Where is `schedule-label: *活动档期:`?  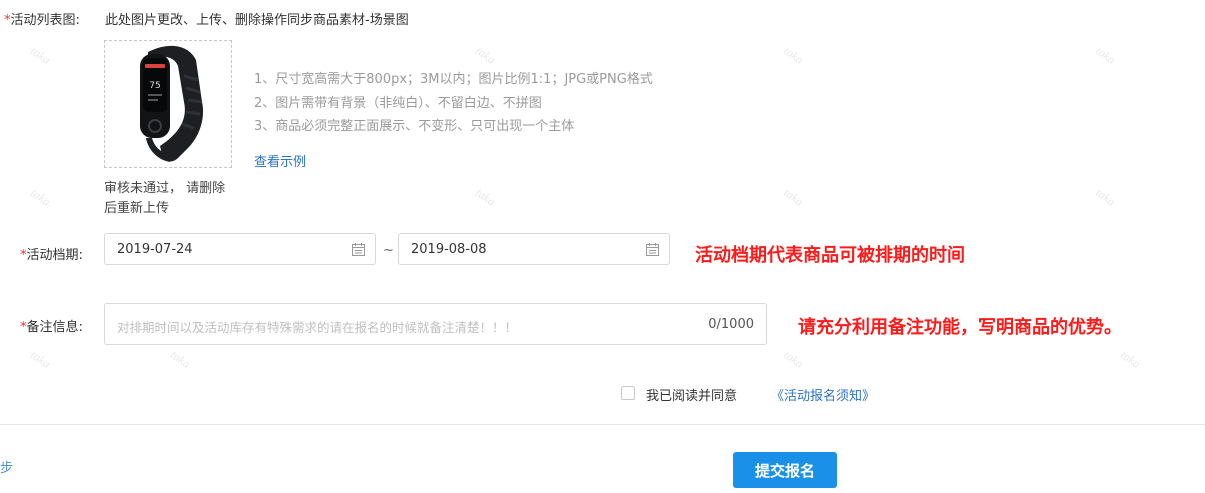 schedule-label: *活动档期: is located at coordinates (51, 253).